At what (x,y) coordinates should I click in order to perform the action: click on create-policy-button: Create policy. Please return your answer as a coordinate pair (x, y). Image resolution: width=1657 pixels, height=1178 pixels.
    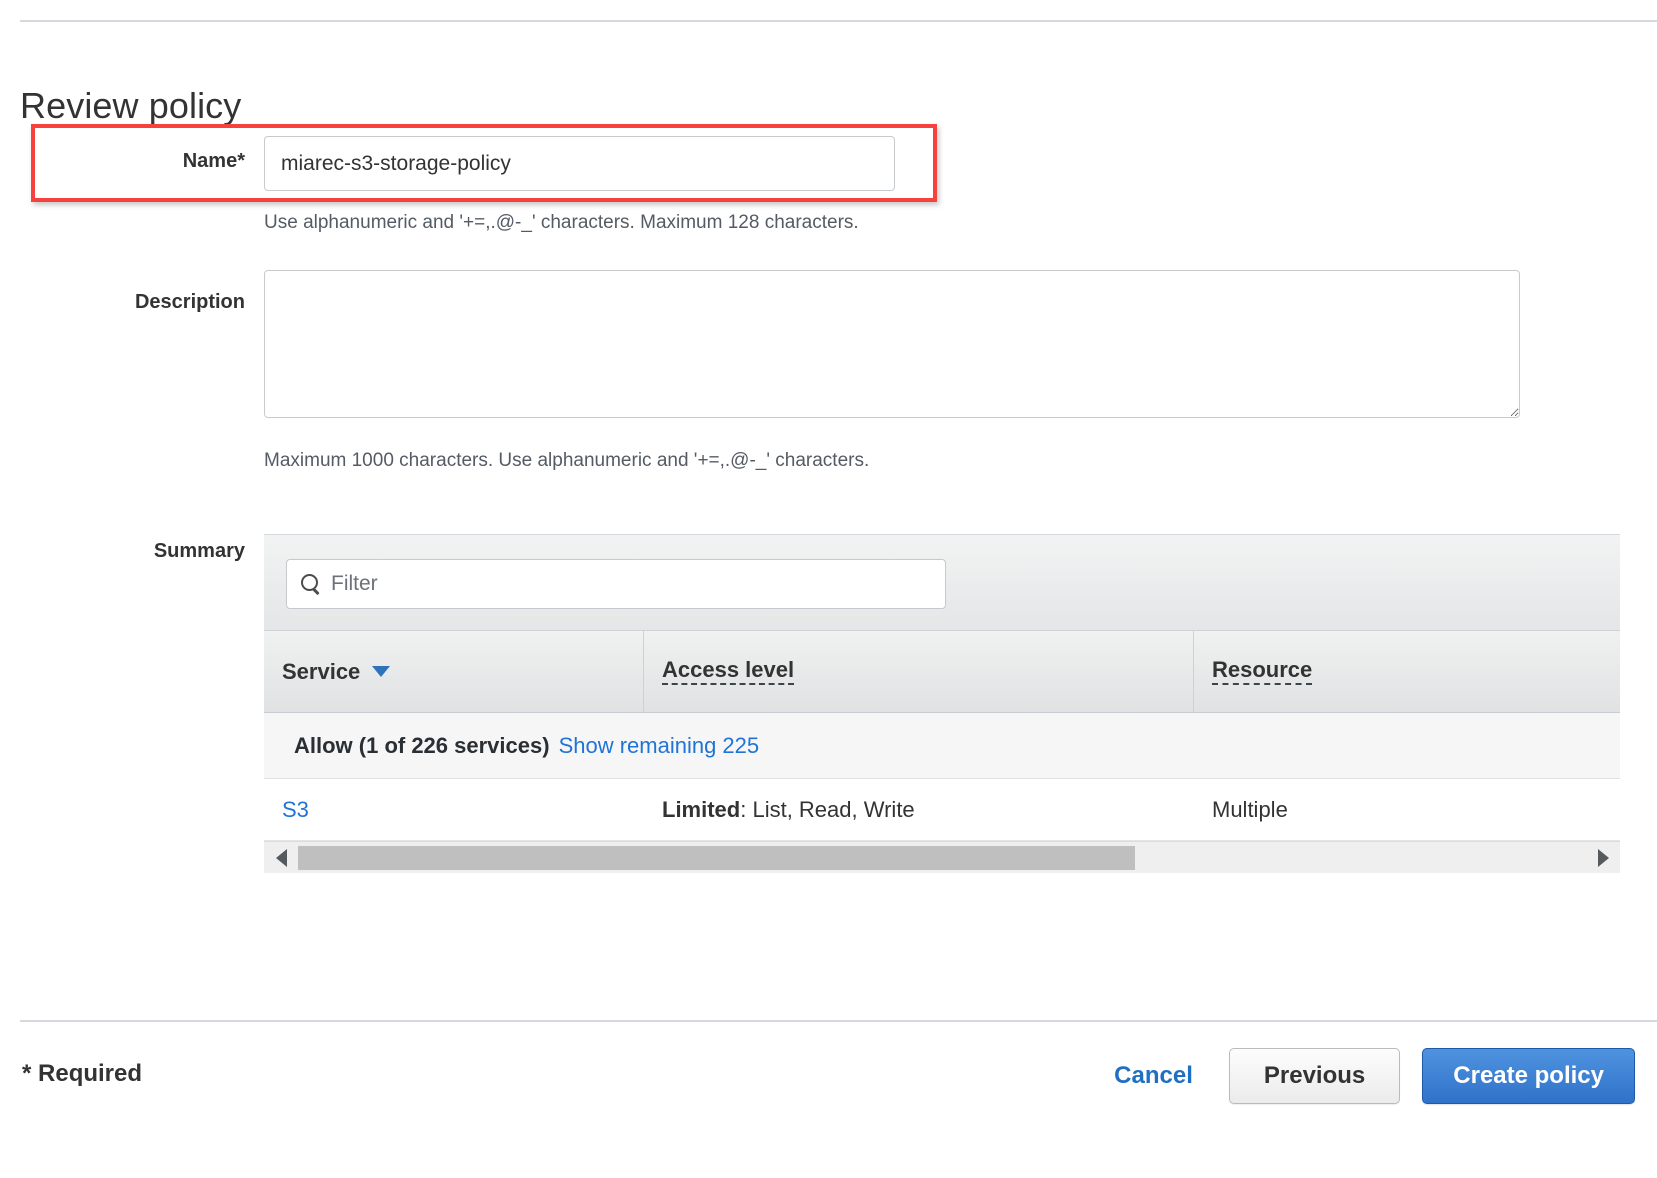
    Looking at the image, I should click on (1528, 1076).